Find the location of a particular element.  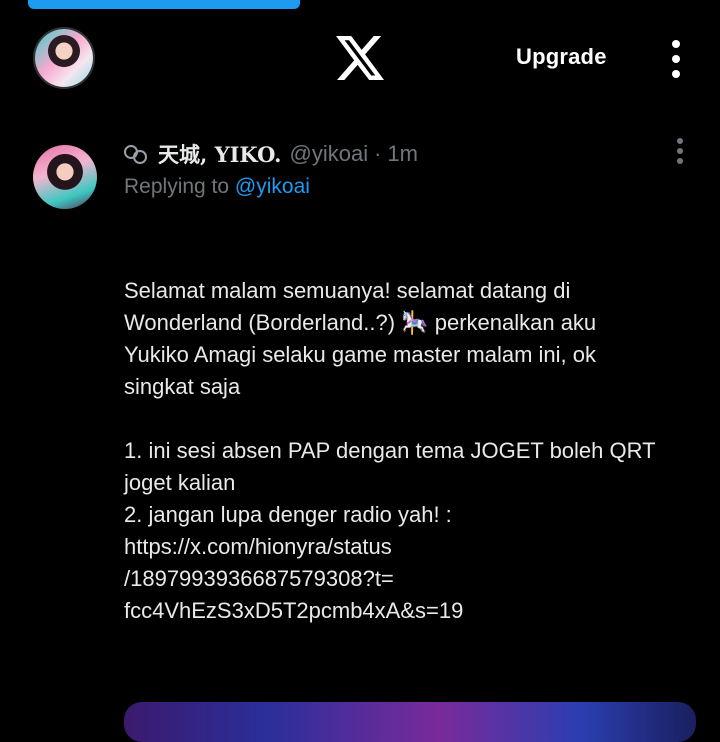

link-rings-icon is located at coordinates (137, 154).